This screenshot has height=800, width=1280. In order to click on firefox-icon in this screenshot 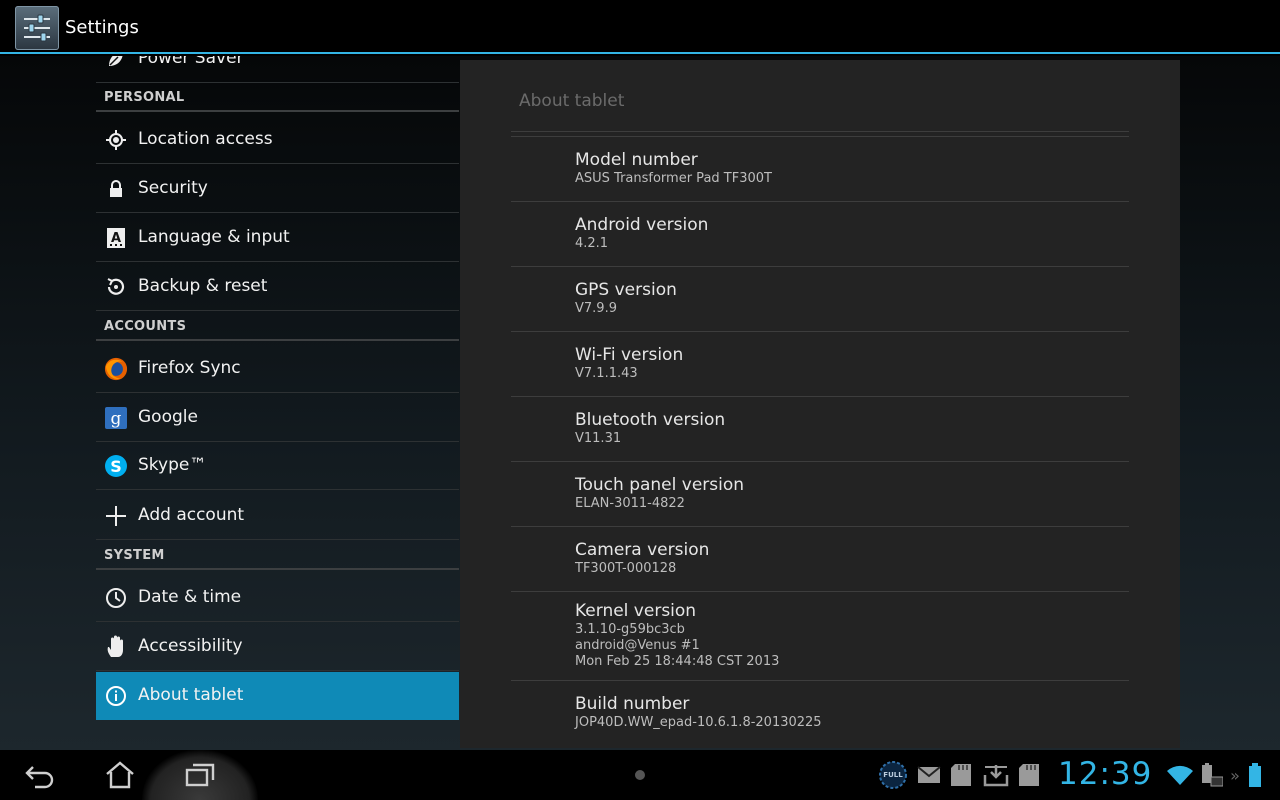, I will do `click(116, 369)`.